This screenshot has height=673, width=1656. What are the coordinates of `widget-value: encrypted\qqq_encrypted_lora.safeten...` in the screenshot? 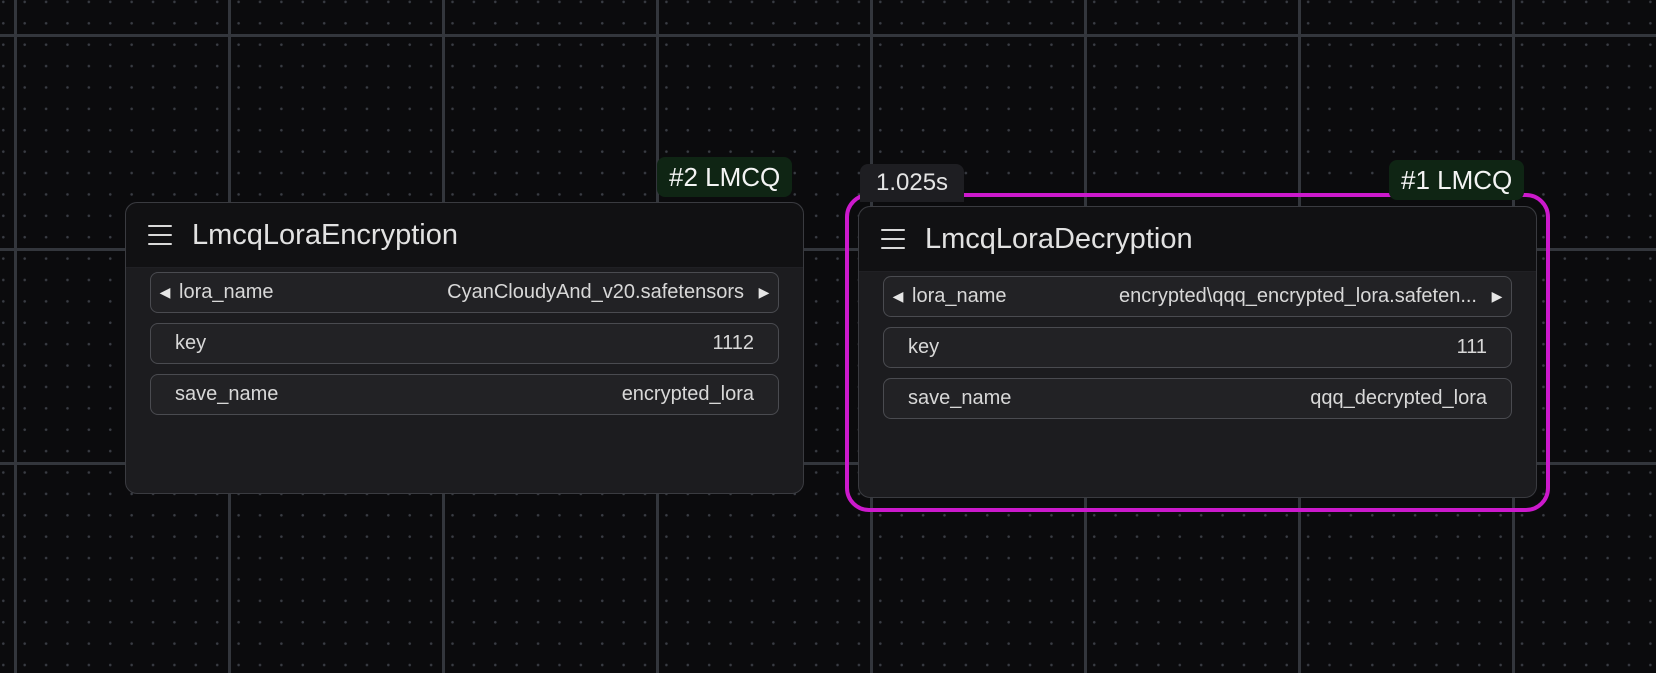 It's located at (1297, 296).